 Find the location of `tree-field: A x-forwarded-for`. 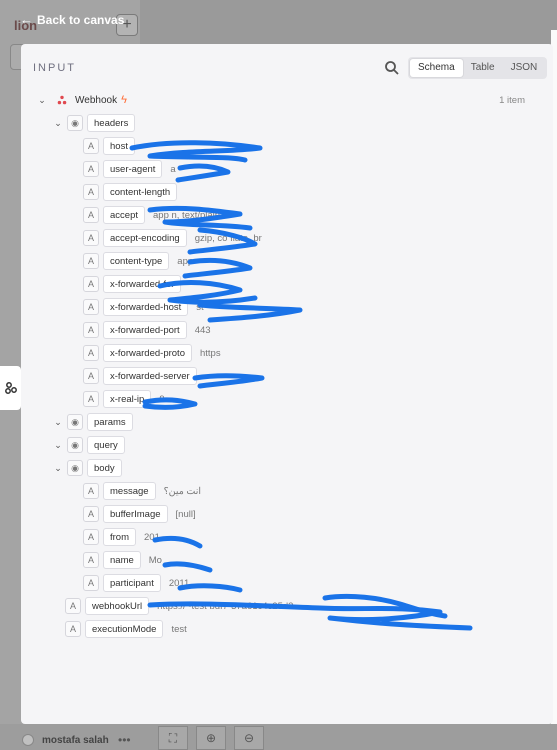

tree-field: A x-forwarded-for is located at coordinates (136, 284).